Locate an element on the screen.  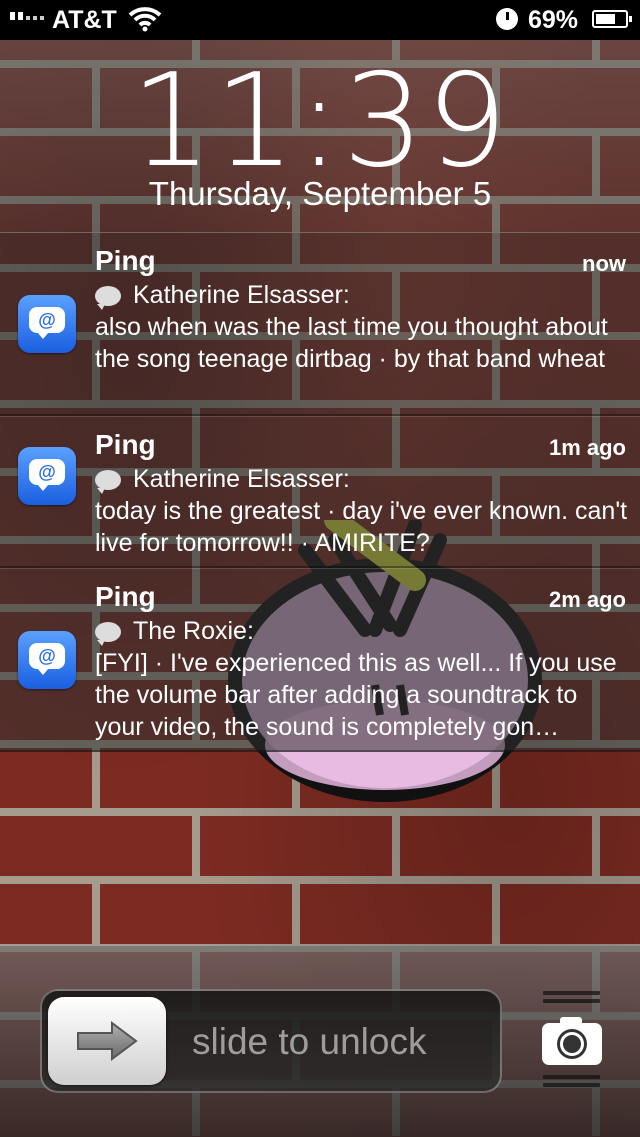
notification-sender: The Roxie: is located at coordinates (174, 631).